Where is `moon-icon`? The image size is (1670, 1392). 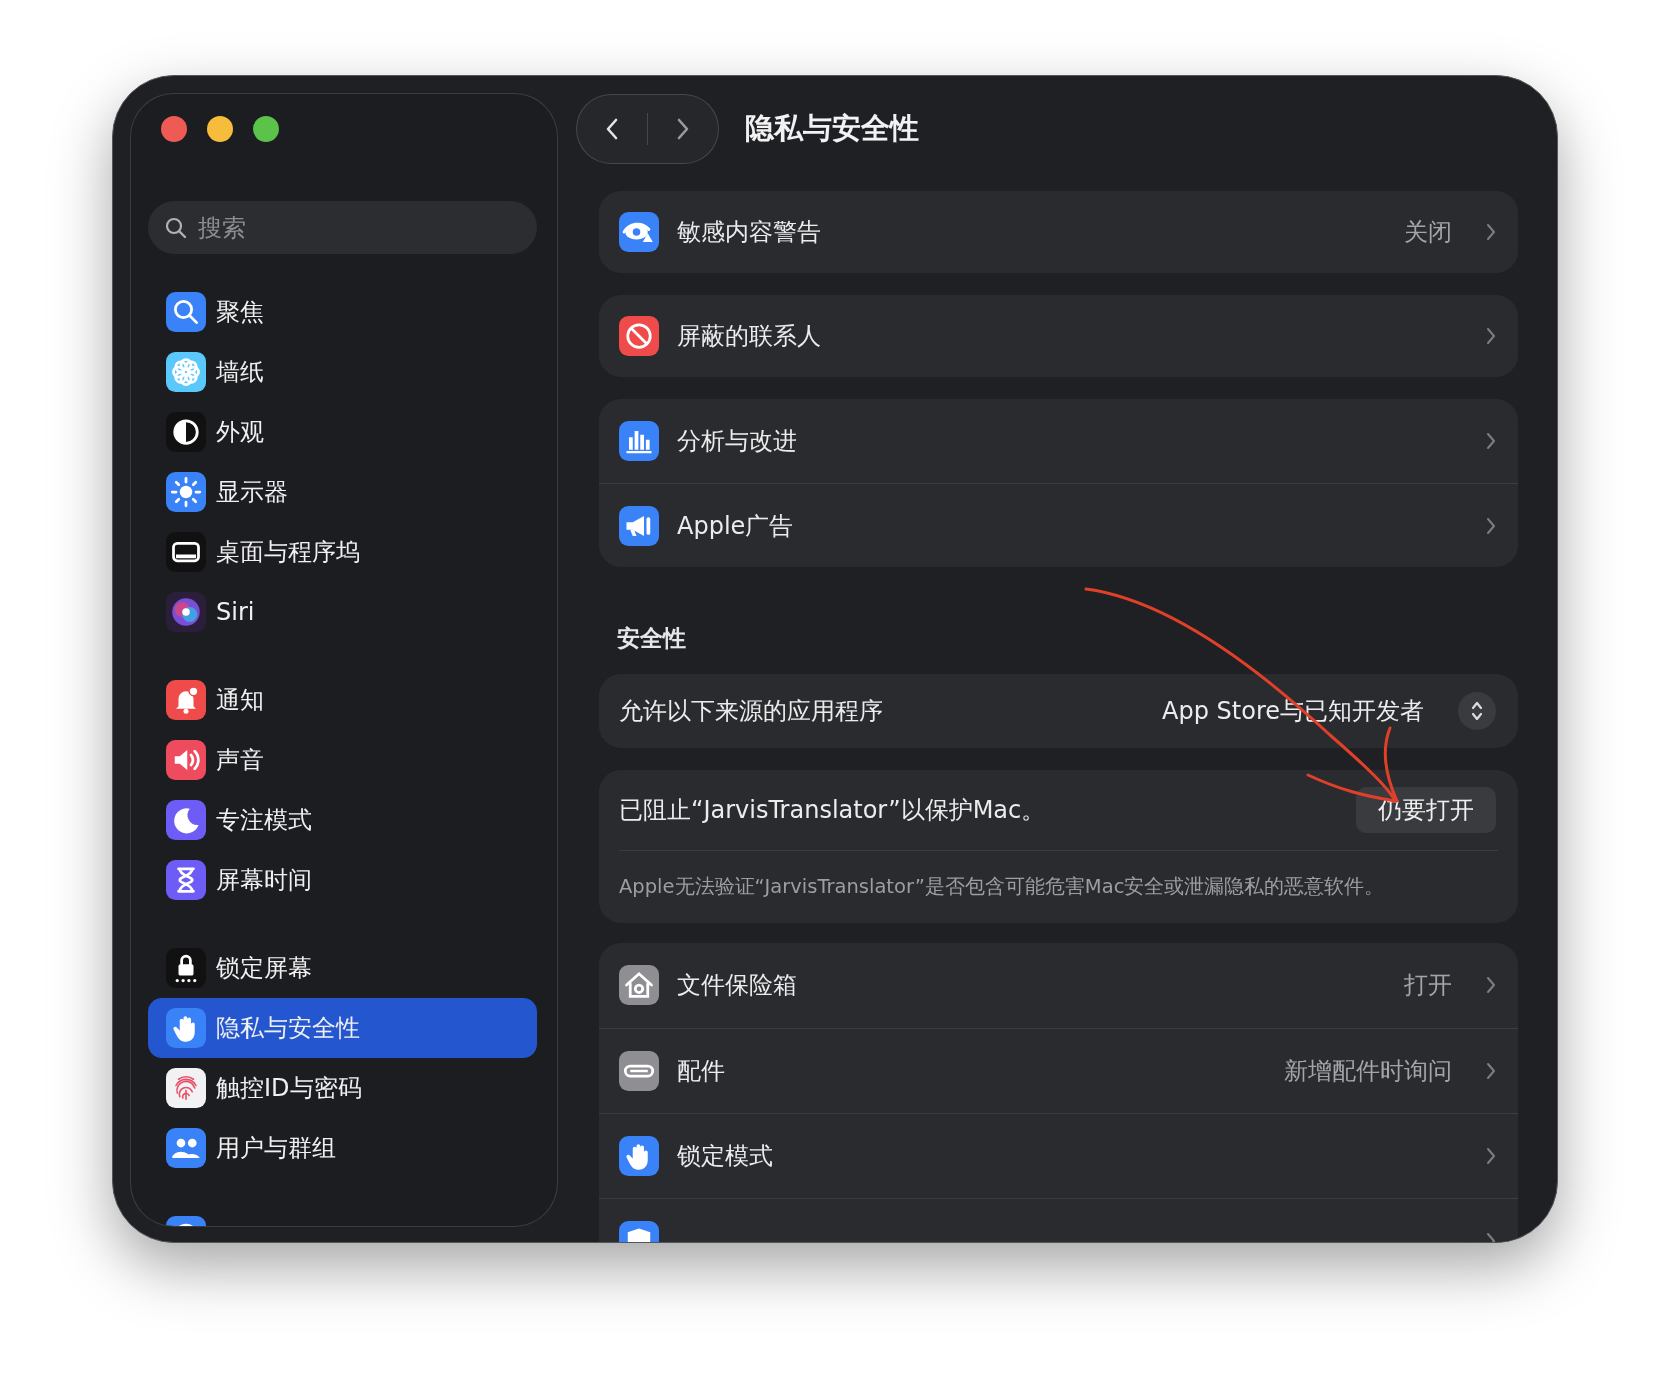
moon-icon is located at coordinates (186, 820).